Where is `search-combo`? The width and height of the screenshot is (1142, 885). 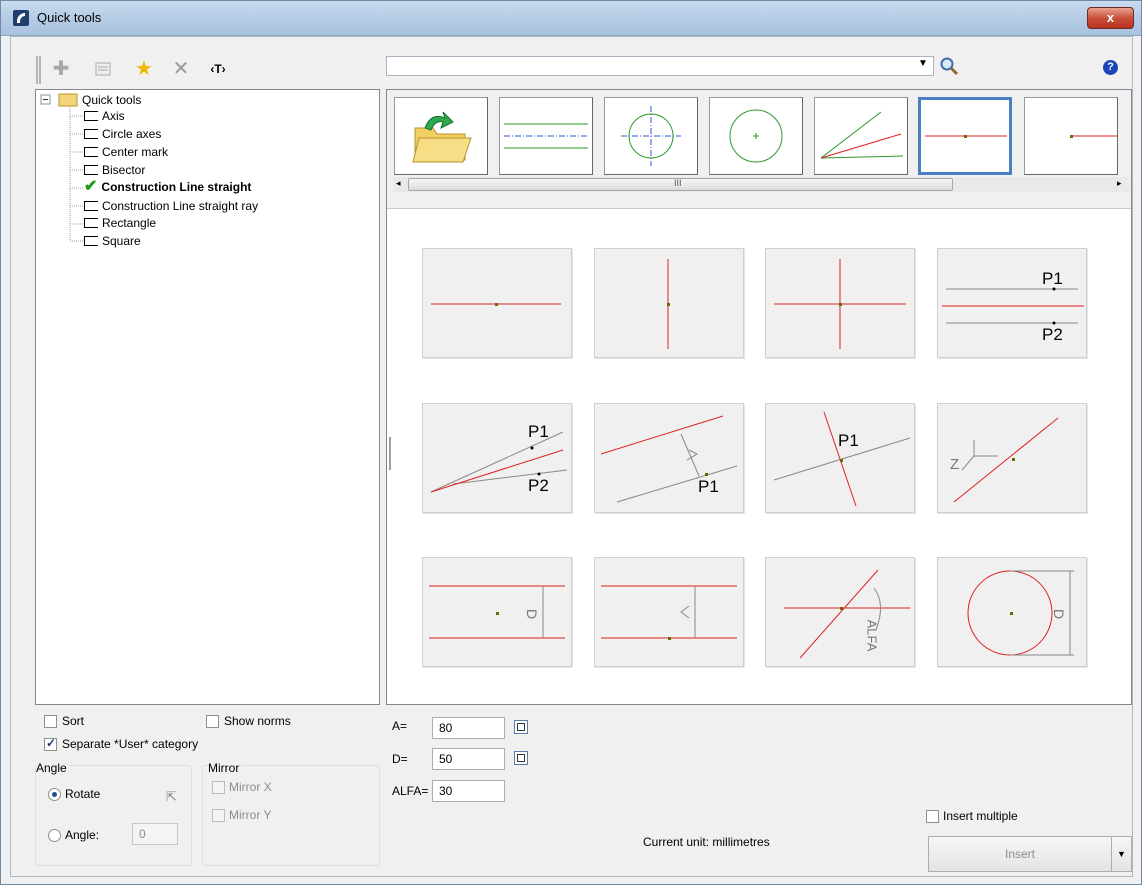
search-combo is located at coordinates (660, 66).